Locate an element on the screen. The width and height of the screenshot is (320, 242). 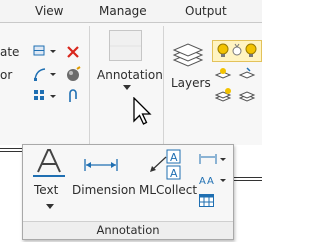
layer-properties-button is located at coordinates (237, 51).